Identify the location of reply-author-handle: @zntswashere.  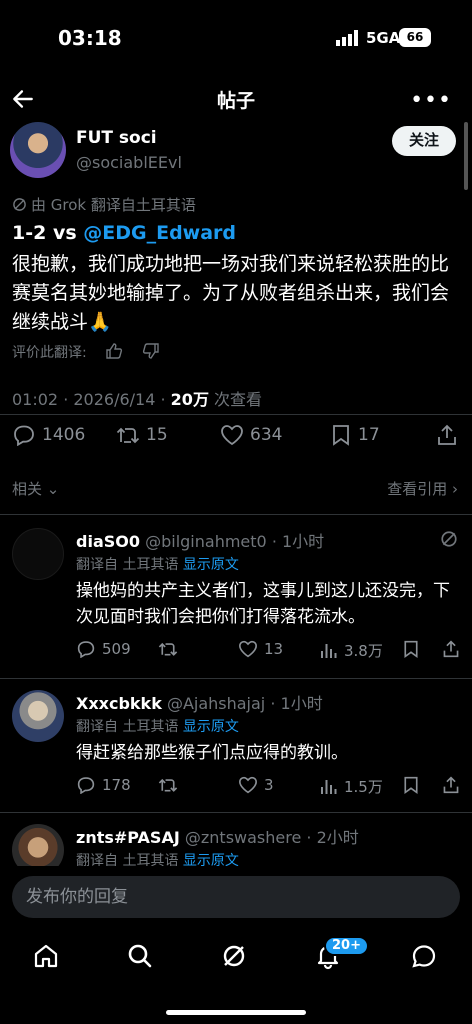
(243, 837).